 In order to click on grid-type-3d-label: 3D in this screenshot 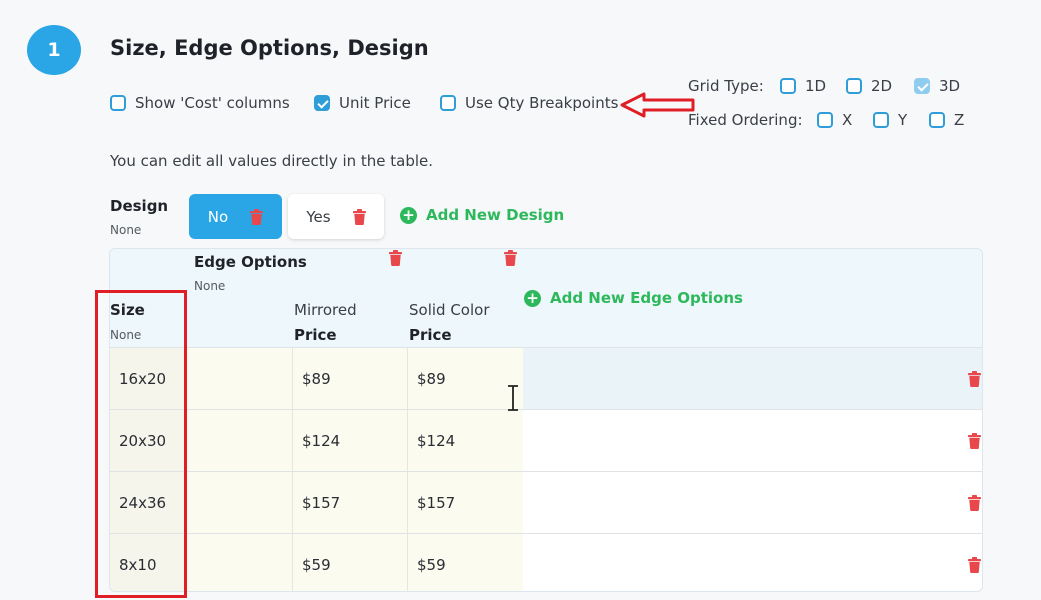, I will do `click(950, 86)`.